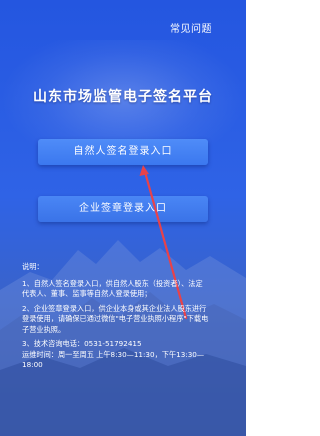  I want to click on notes-heading: 说明：, so click(33, 266).